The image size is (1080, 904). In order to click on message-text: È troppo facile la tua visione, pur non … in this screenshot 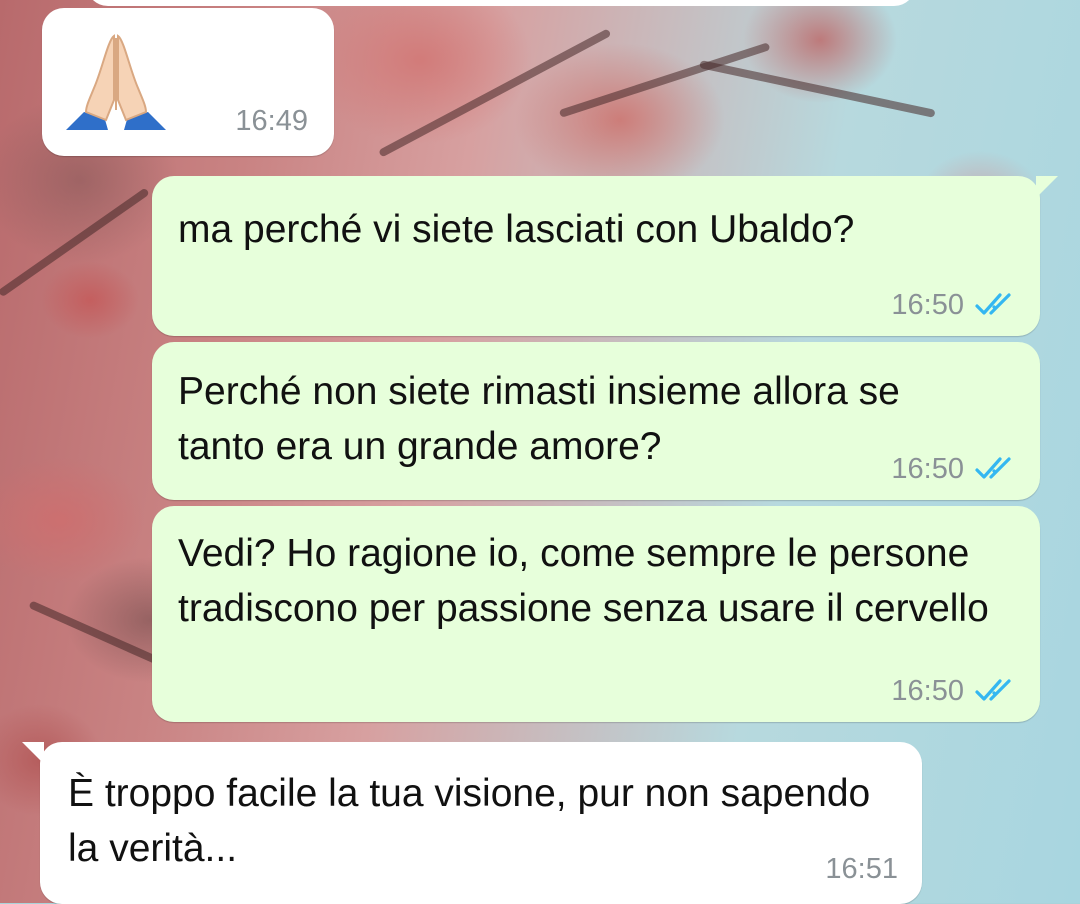, I will do `click(475, 821)`.